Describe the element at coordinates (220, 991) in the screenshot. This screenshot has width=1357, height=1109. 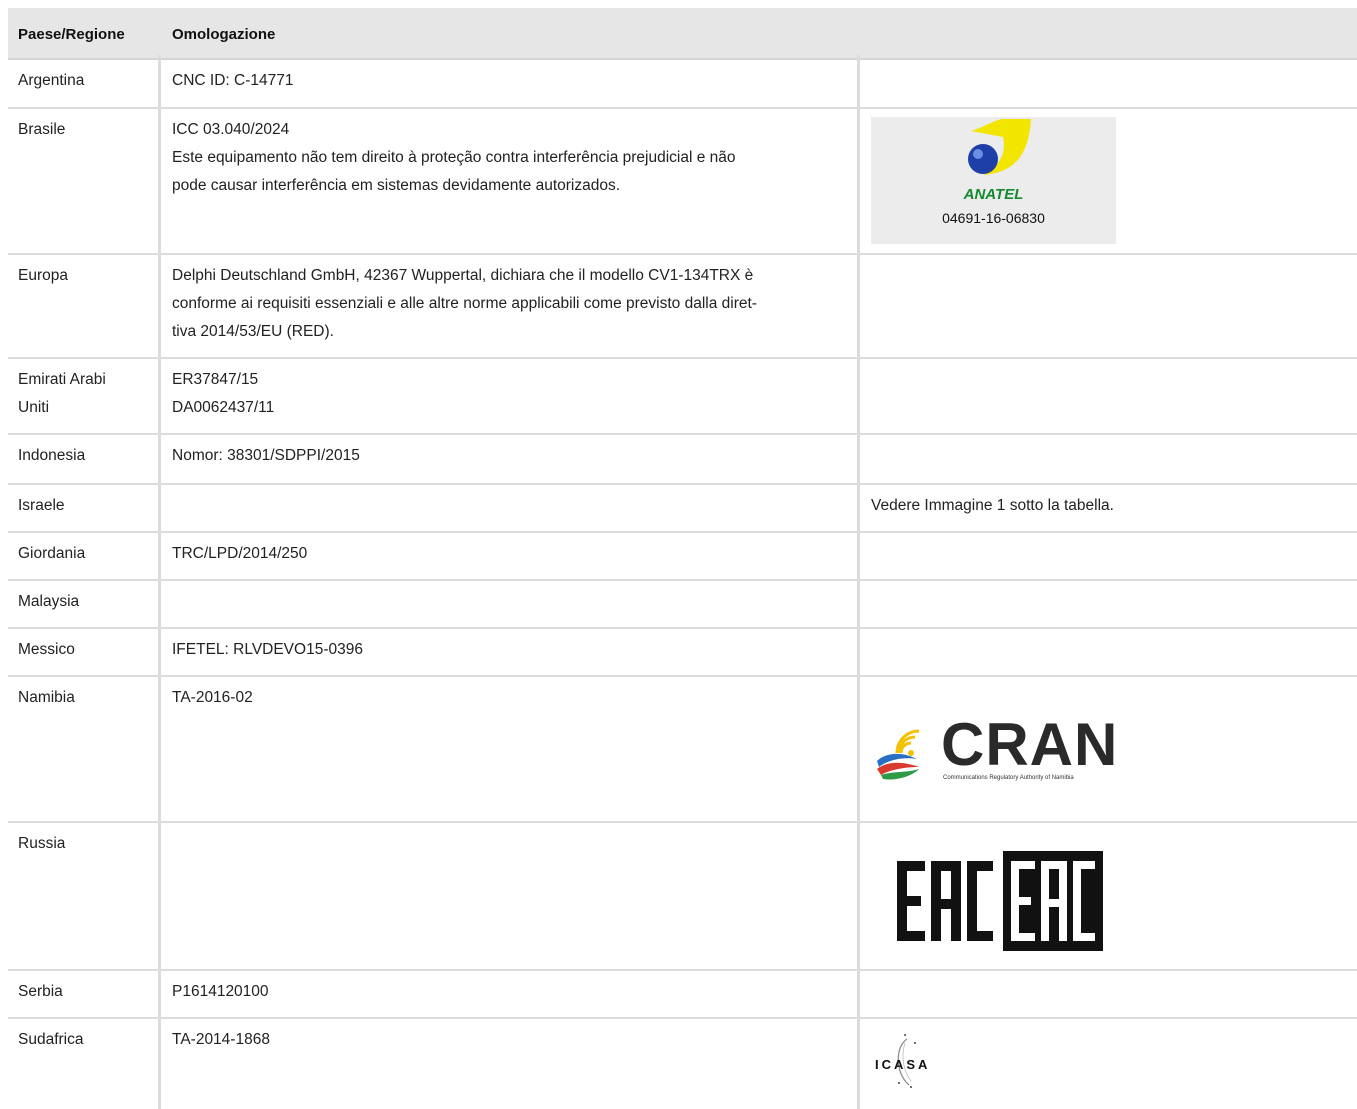
I see `approval-text: P1614120100` at that location.